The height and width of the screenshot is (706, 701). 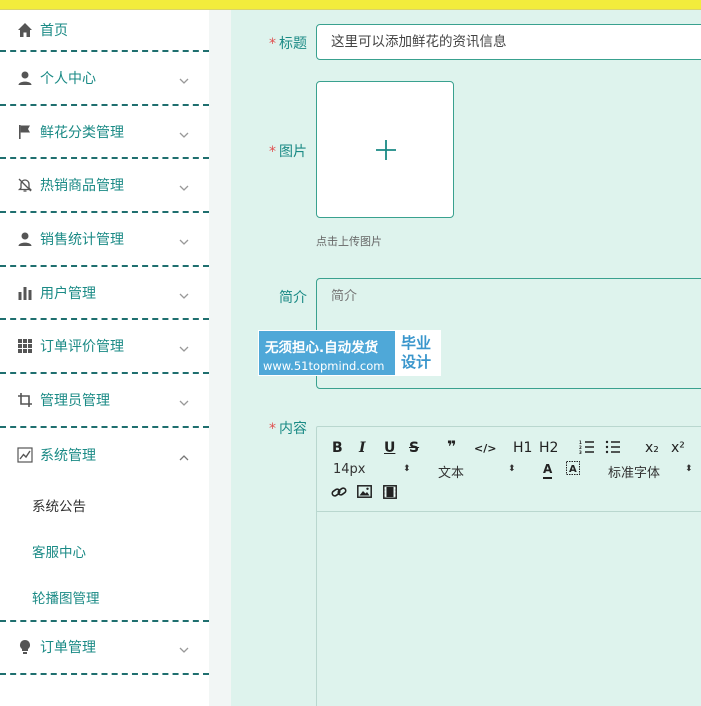 What do you see at coordinates (548, 448) in the screenshot?
I see `header2-button: H2` at bounding box center [548, 448].